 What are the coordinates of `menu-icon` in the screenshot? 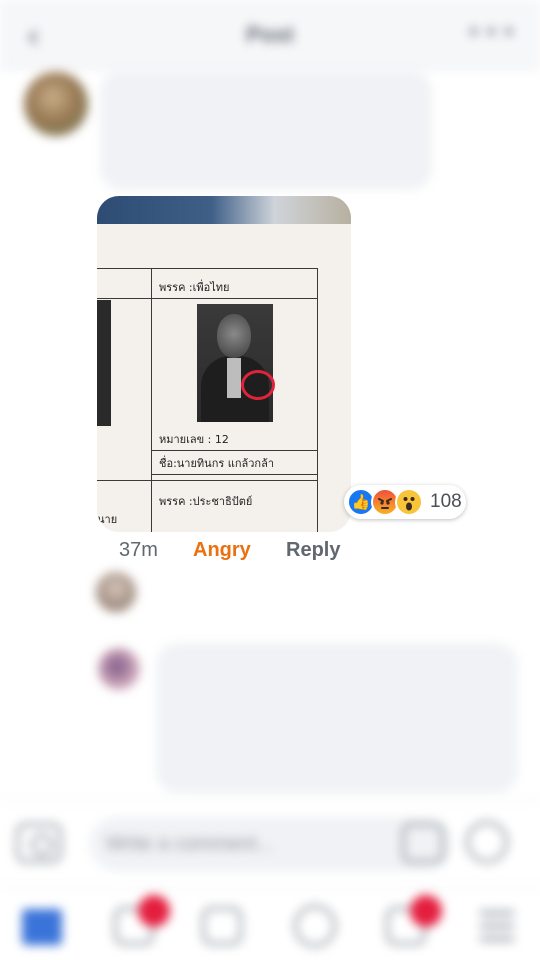 It's located at (496, 925).